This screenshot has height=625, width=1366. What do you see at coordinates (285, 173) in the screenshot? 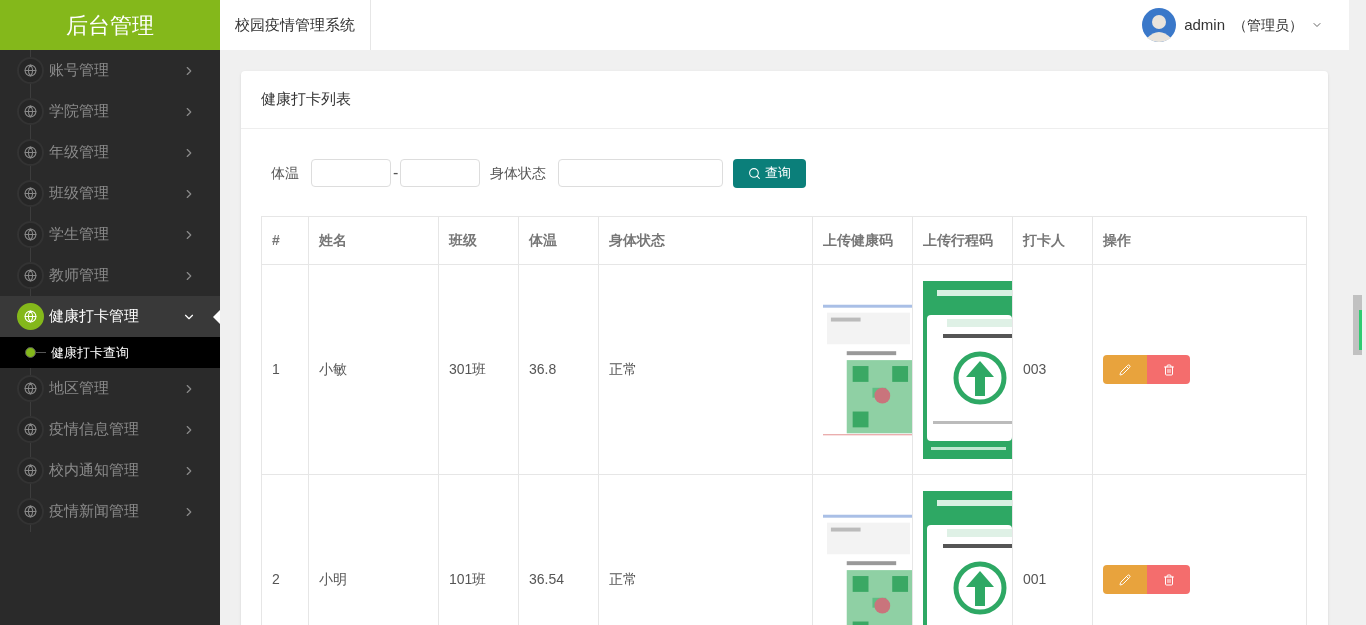
I see `temperature-label: 体温` at bounding box center [285, 173].